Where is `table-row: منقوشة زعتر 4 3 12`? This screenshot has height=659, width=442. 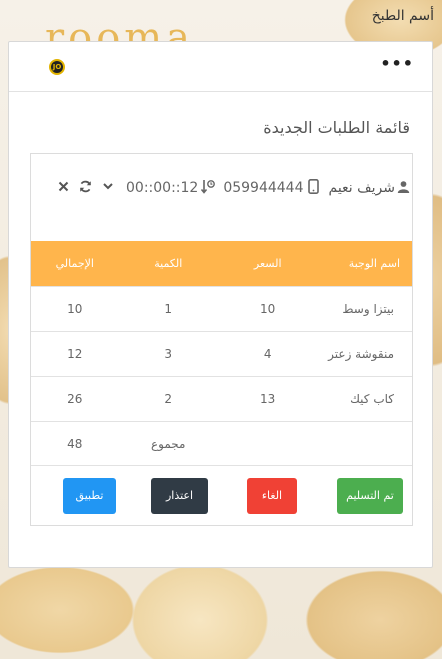
table-row: منقوشة زعتر 4 3 12 is located at coordinates (221, 353).